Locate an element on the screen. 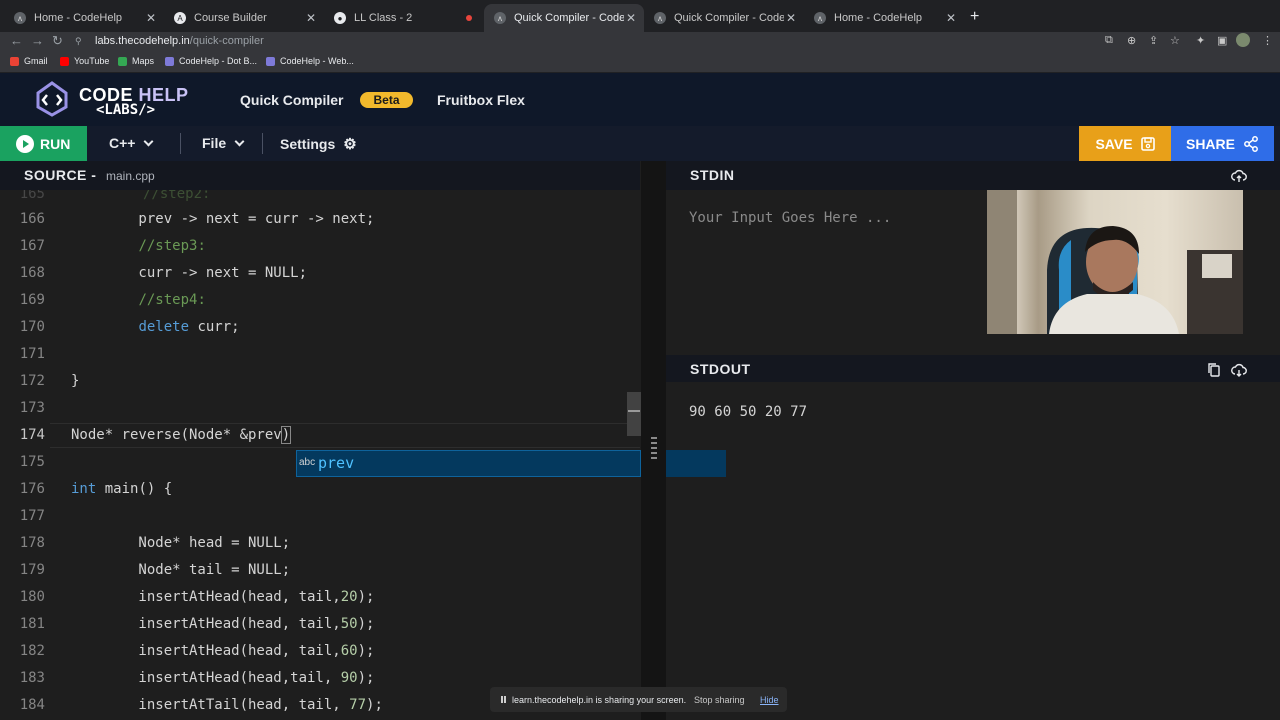 The image size is (1280, 720). file-dropdown: File is located at coordinates (223, 143).